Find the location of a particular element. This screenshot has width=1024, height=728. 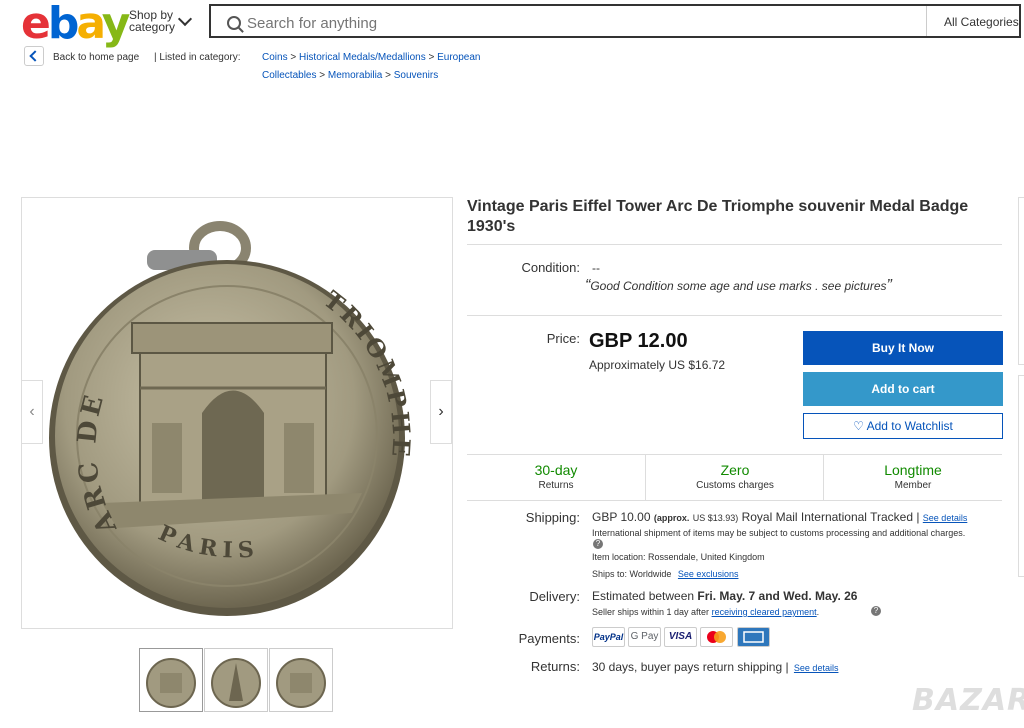

feature-customs: Zero Customs charges is located at coordinates (735, 476).